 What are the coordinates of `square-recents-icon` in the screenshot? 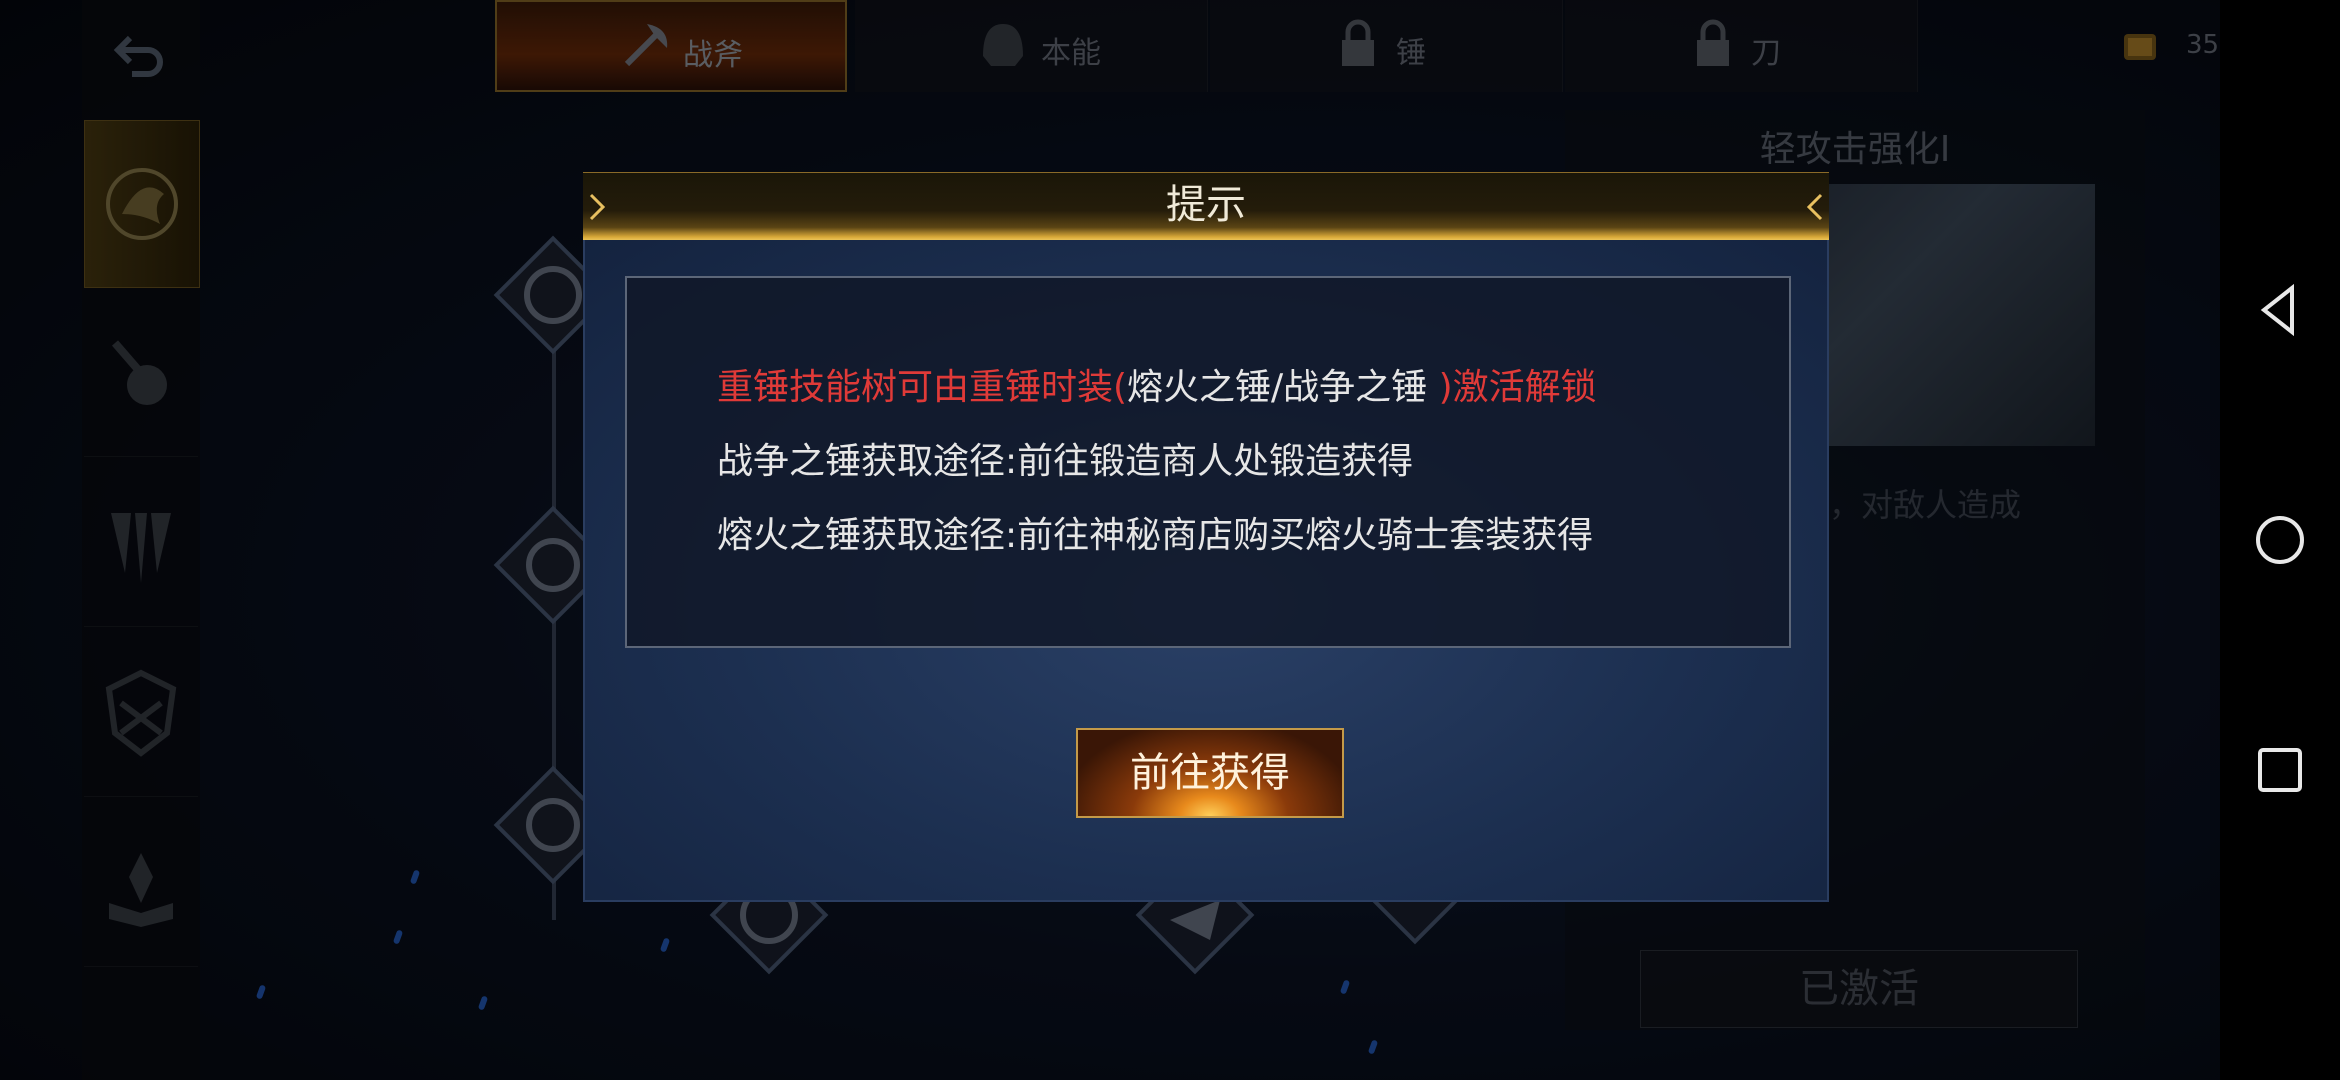 It's located at (2280, 770).